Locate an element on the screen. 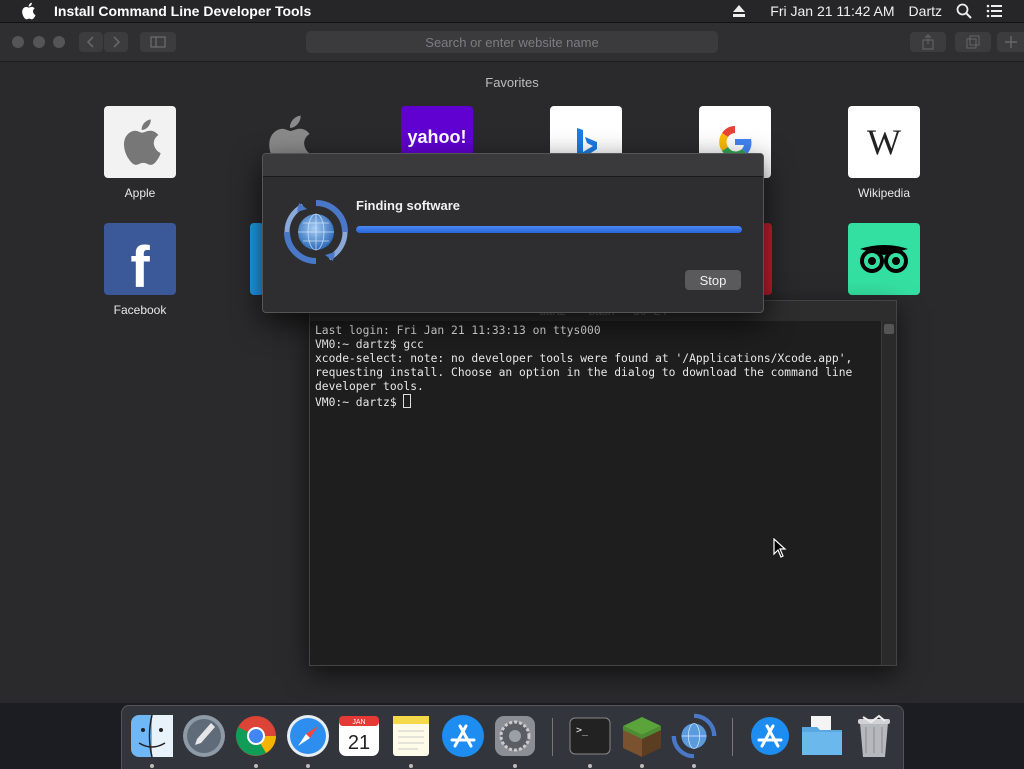 The image size is (1024, 769). sidebar-icon is located at coordinates (158, 42).